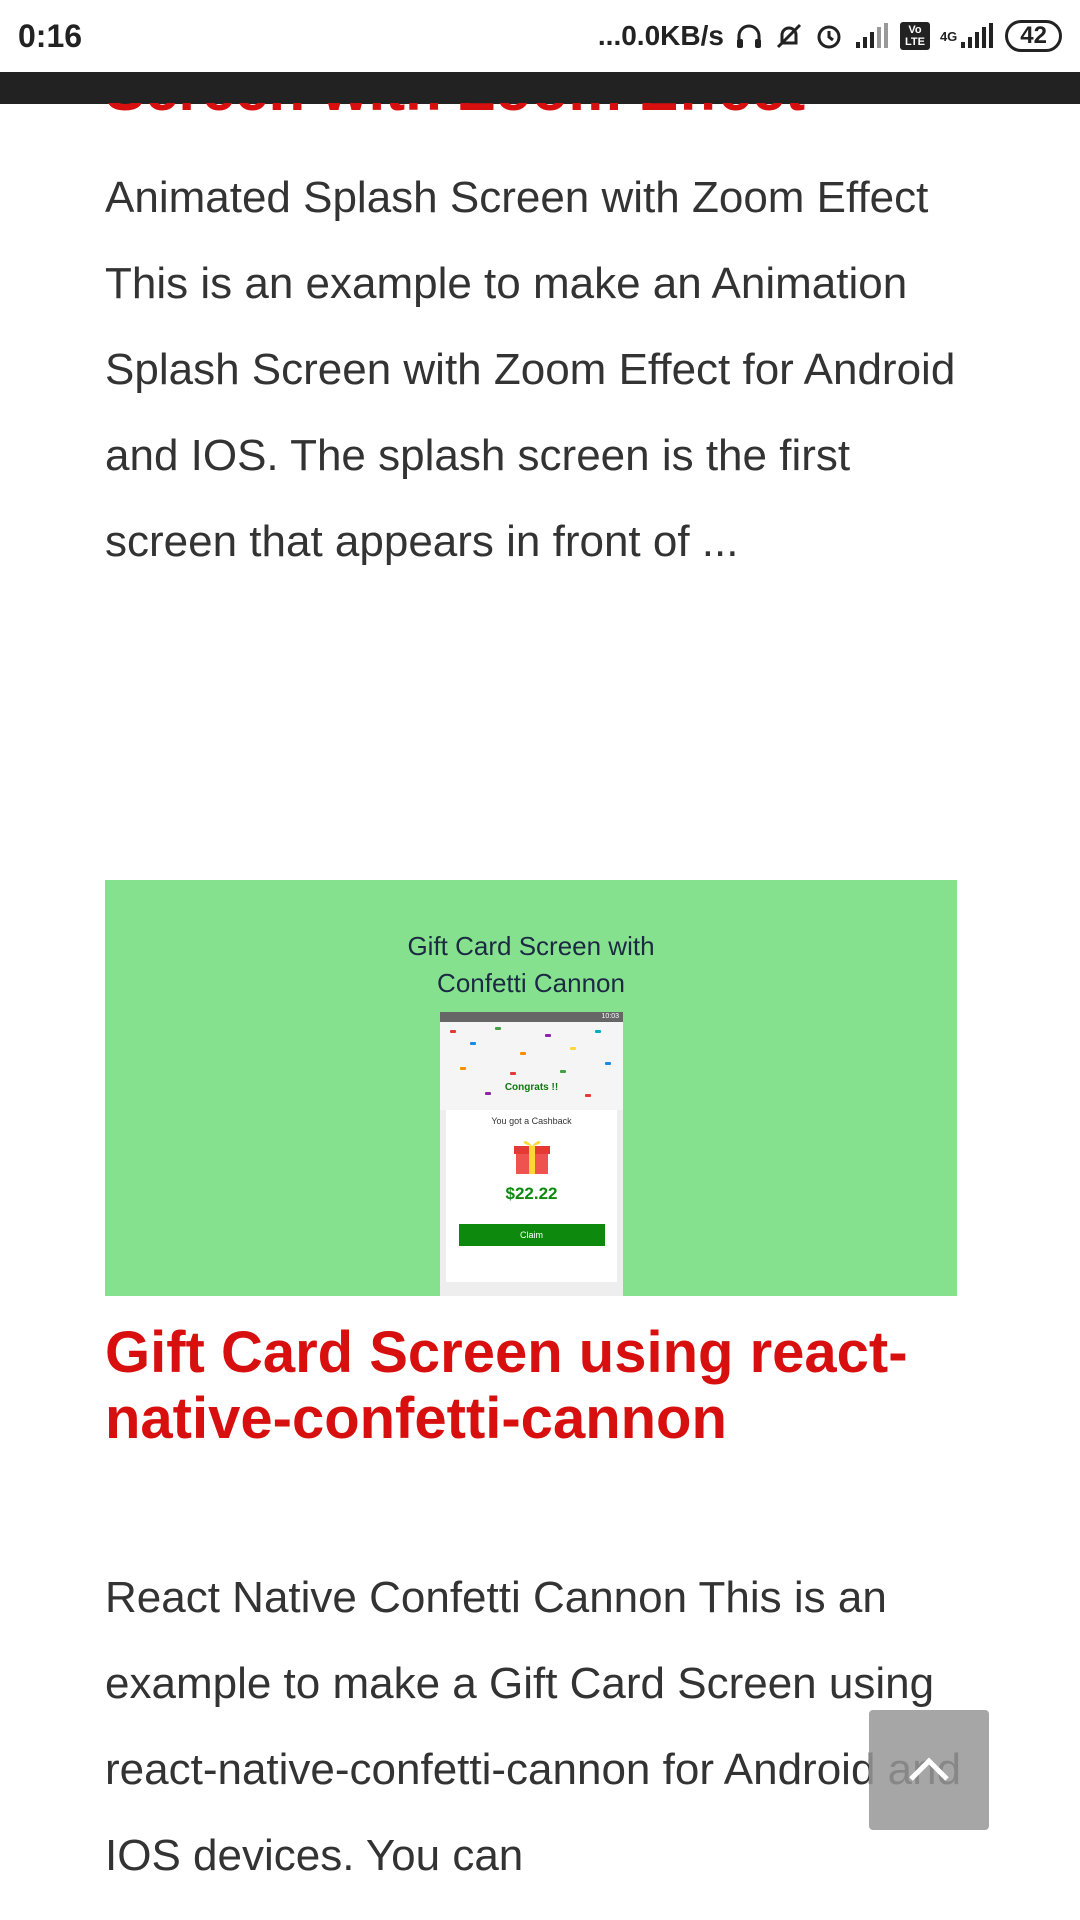 The height and width of the screenshot is (1920, 1080). I want to click on image-title-line1: Gift Card Screen with, so click(531, 946).